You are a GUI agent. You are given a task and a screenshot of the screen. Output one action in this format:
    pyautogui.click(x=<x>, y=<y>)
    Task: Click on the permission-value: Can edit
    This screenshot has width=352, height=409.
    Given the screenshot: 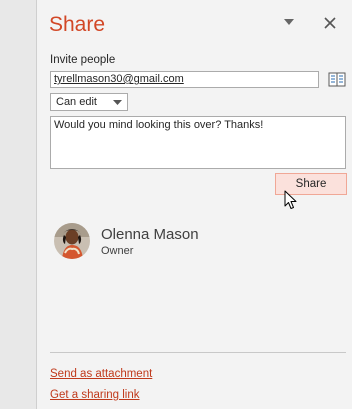 What is the action you would take?
    pyautogui.click(x=76, y=102)
    